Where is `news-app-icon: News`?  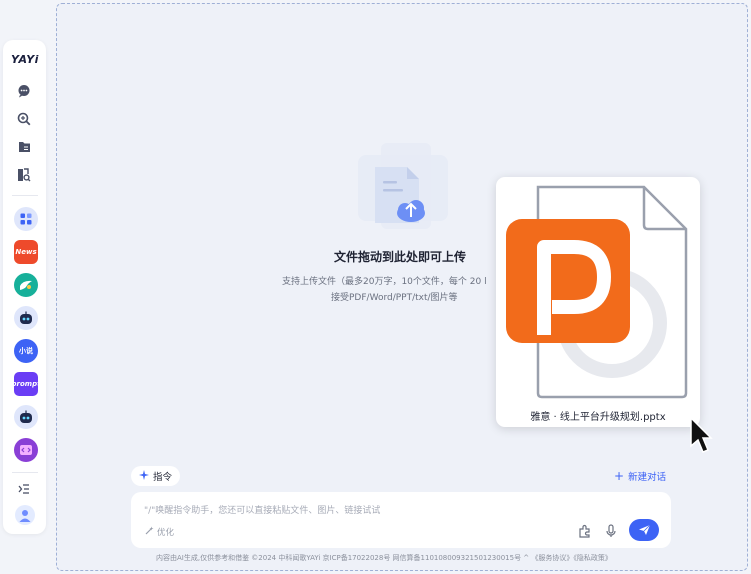
news-app-icon: News is located at coordinates (26, 252).